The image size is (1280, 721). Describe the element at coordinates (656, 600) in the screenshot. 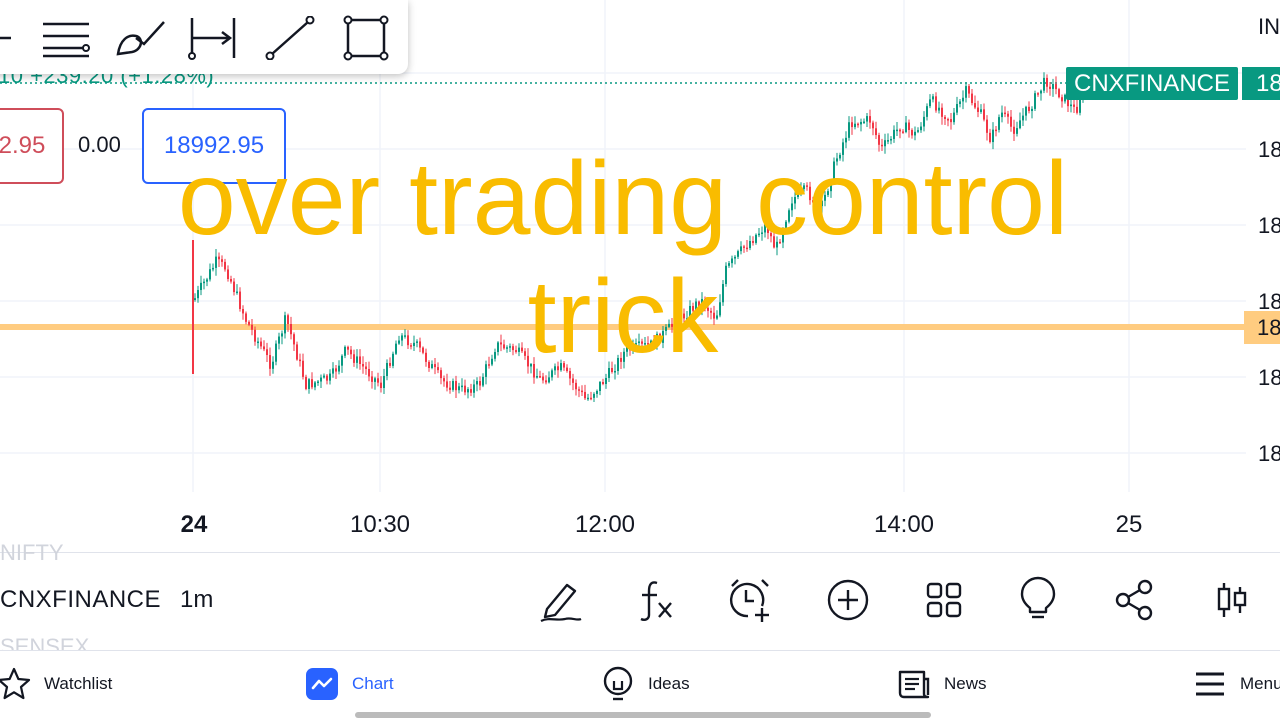

I see `indicators-button` at that location.